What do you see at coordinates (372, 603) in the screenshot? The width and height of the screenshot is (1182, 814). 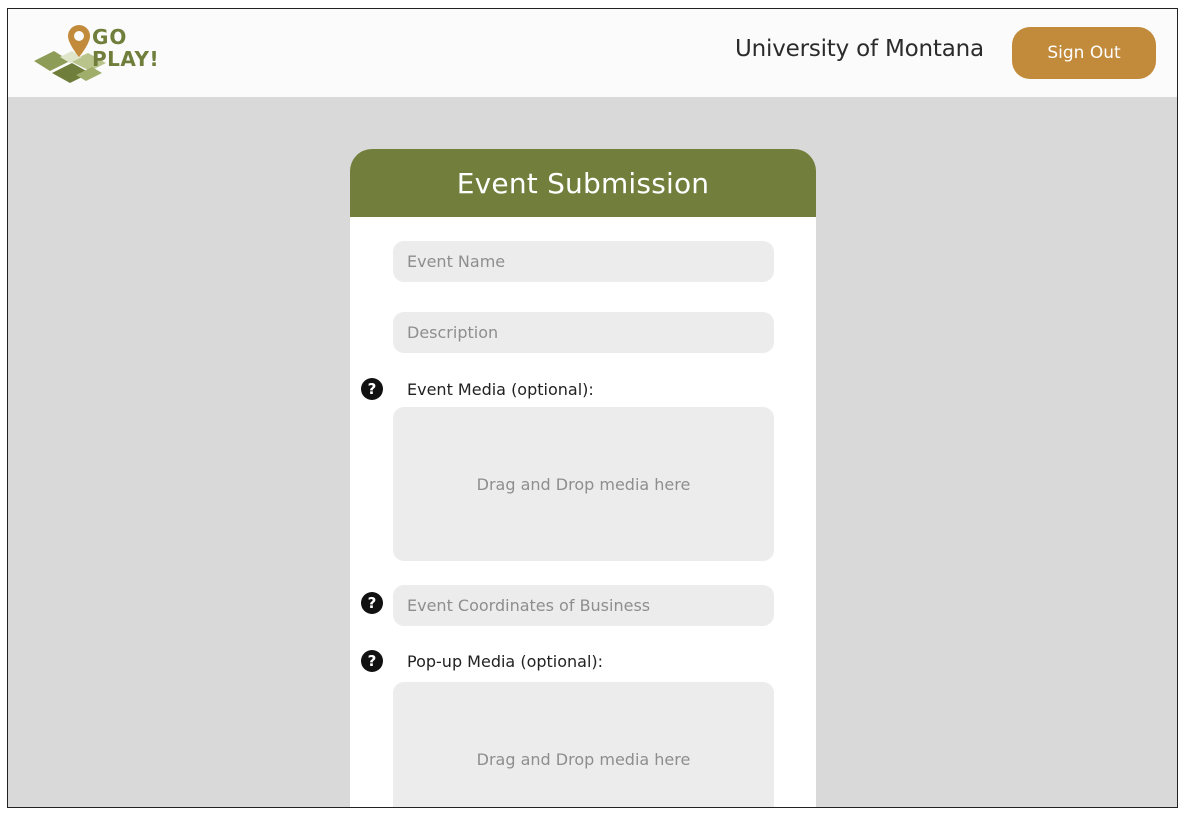 I see `coordinates-help-icon: ?` at bounding box center [372, 603].